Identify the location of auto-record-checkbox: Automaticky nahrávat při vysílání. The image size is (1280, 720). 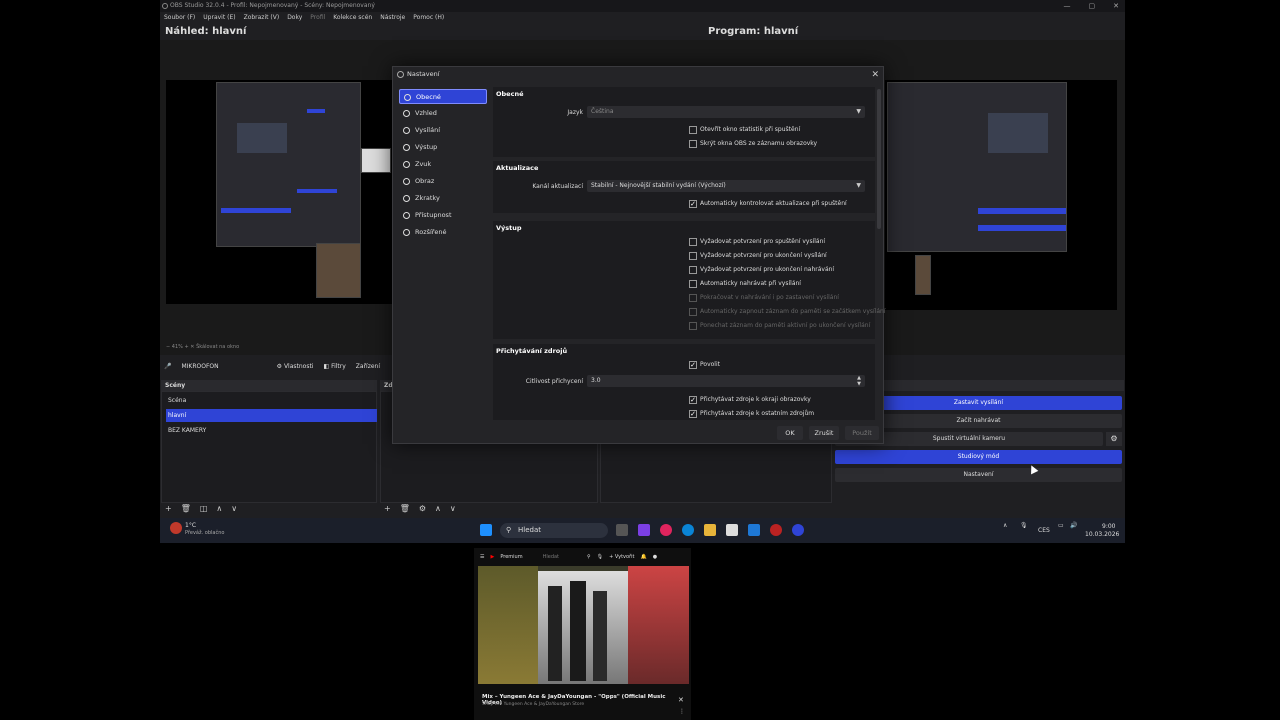
(745, 284).